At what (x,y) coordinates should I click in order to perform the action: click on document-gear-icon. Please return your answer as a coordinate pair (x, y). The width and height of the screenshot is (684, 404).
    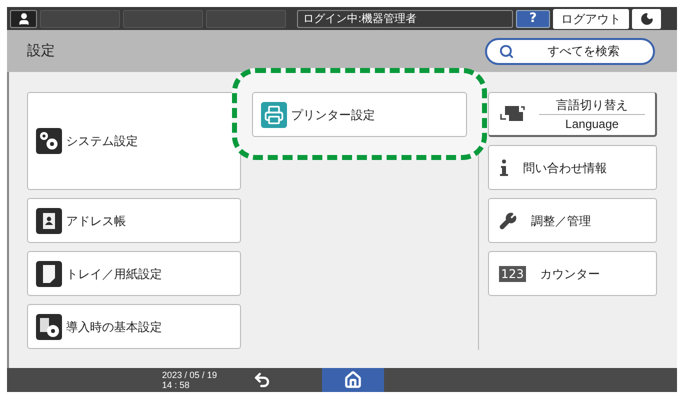
    Looking at the image, I should click on (49, 327).